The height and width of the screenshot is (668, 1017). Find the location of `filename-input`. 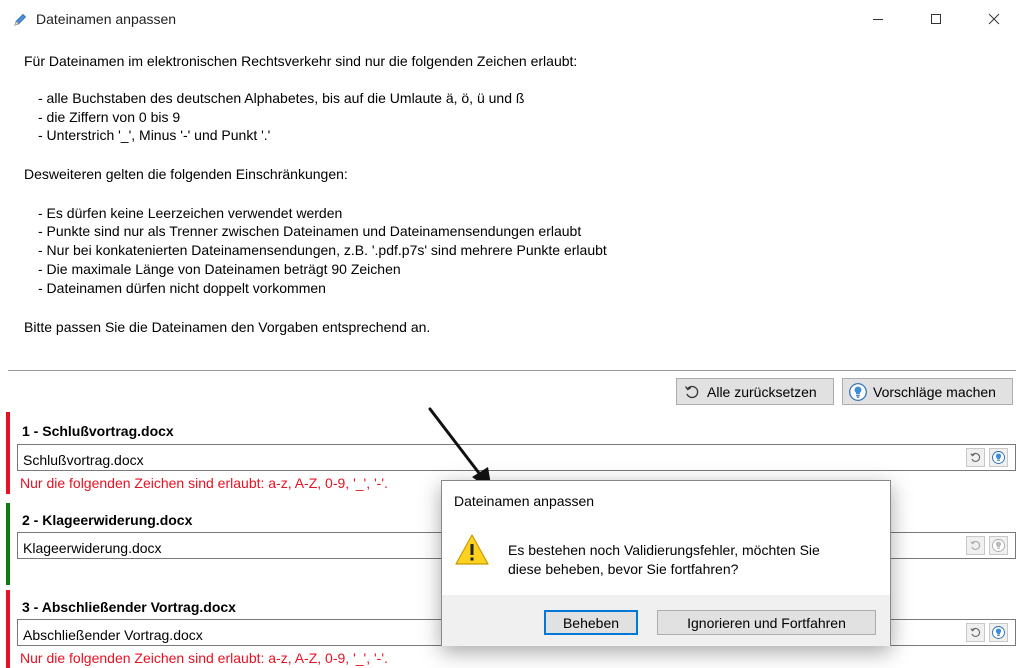

filename-input is located at coordinates (516, 457).